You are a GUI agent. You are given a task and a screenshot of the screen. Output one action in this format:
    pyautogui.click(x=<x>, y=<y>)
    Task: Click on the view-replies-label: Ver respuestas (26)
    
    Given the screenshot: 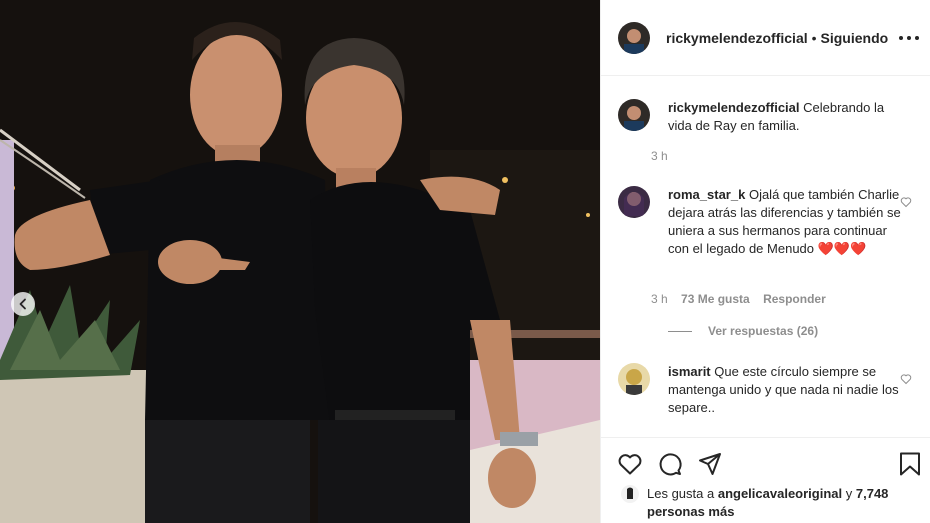 What is the action you would take?
    pyautogui.click(x=763, y=331)
    